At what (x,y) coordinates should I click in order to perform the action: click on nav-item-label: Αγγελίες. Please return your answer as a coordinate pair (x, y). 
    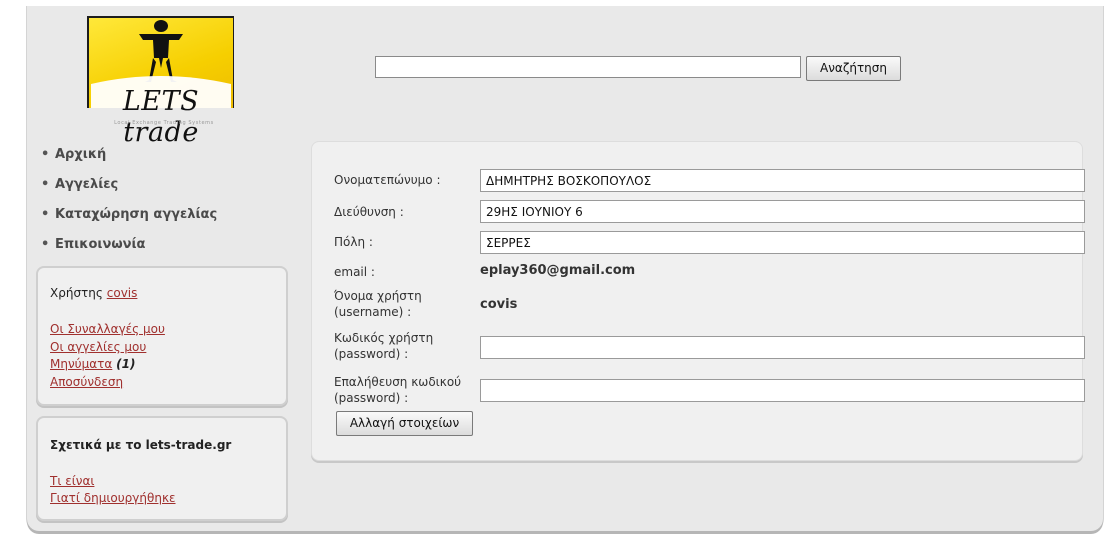
    Looking at the image, I should click on (87, 184).